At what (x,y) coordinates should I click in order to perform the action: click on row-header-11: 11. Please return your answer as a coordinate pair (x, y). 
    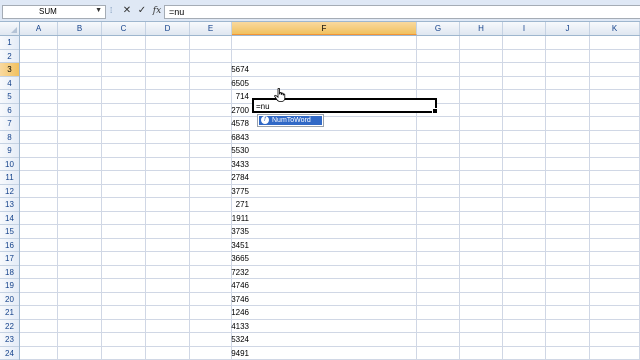
    Looking at the image, I should click on (9, 178).